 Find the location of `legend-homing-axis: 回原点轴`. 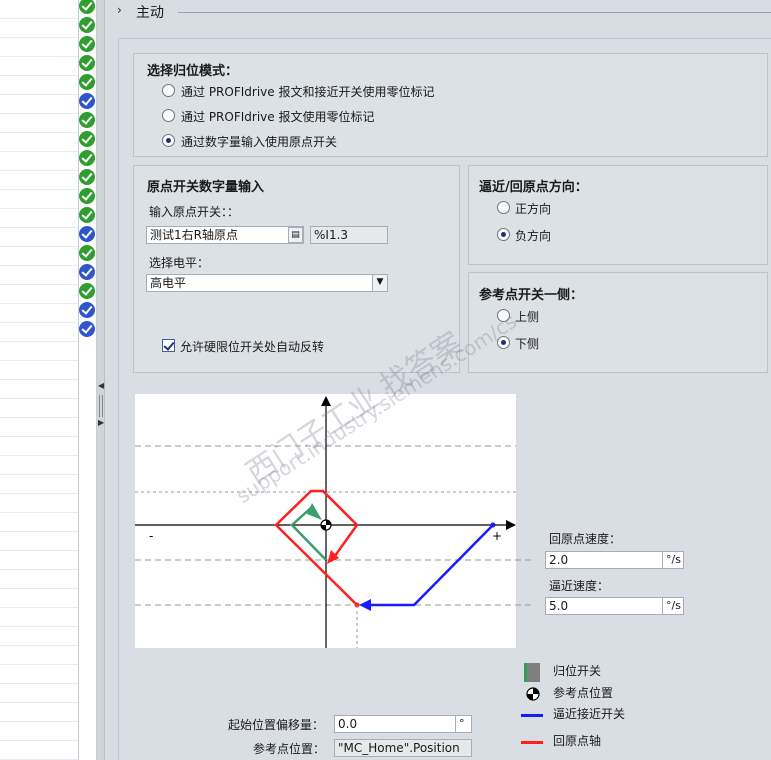

legend-homing-axis: 回原点轴 is located at coordinates (577, 741).